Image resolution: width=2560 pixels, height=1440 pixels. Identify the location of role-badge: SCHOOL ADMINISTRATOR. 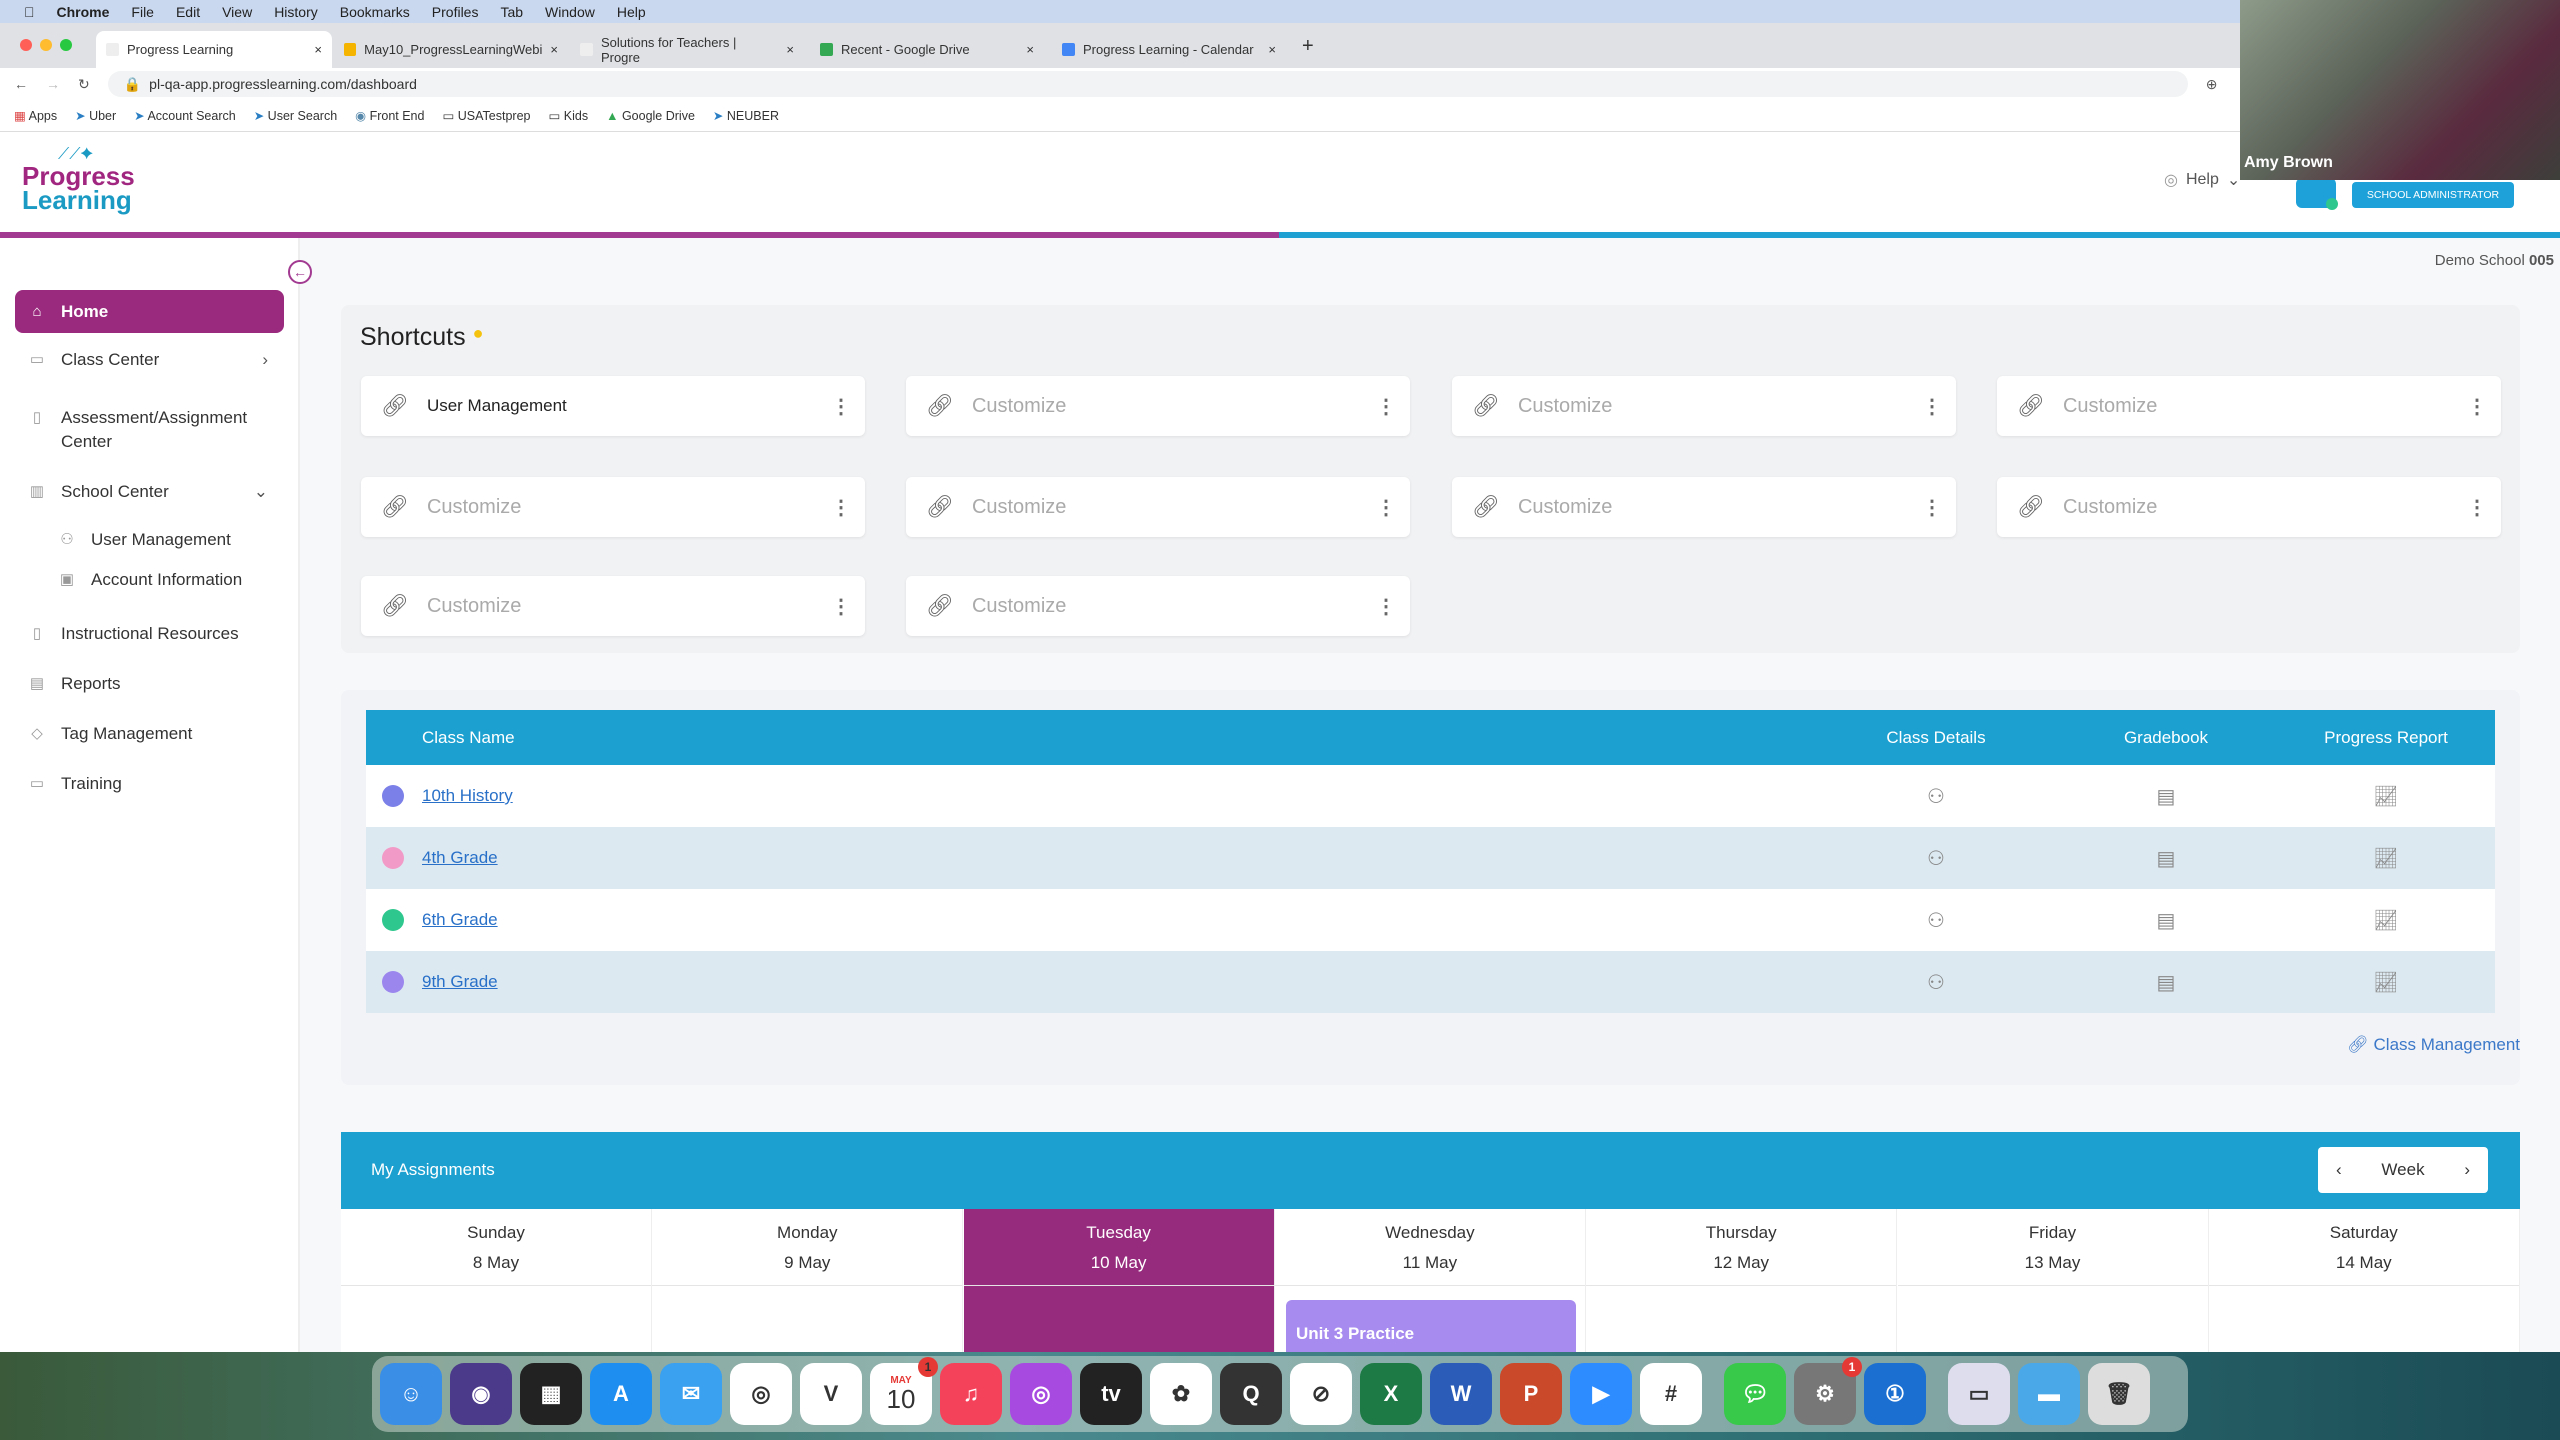
(2433, 195).